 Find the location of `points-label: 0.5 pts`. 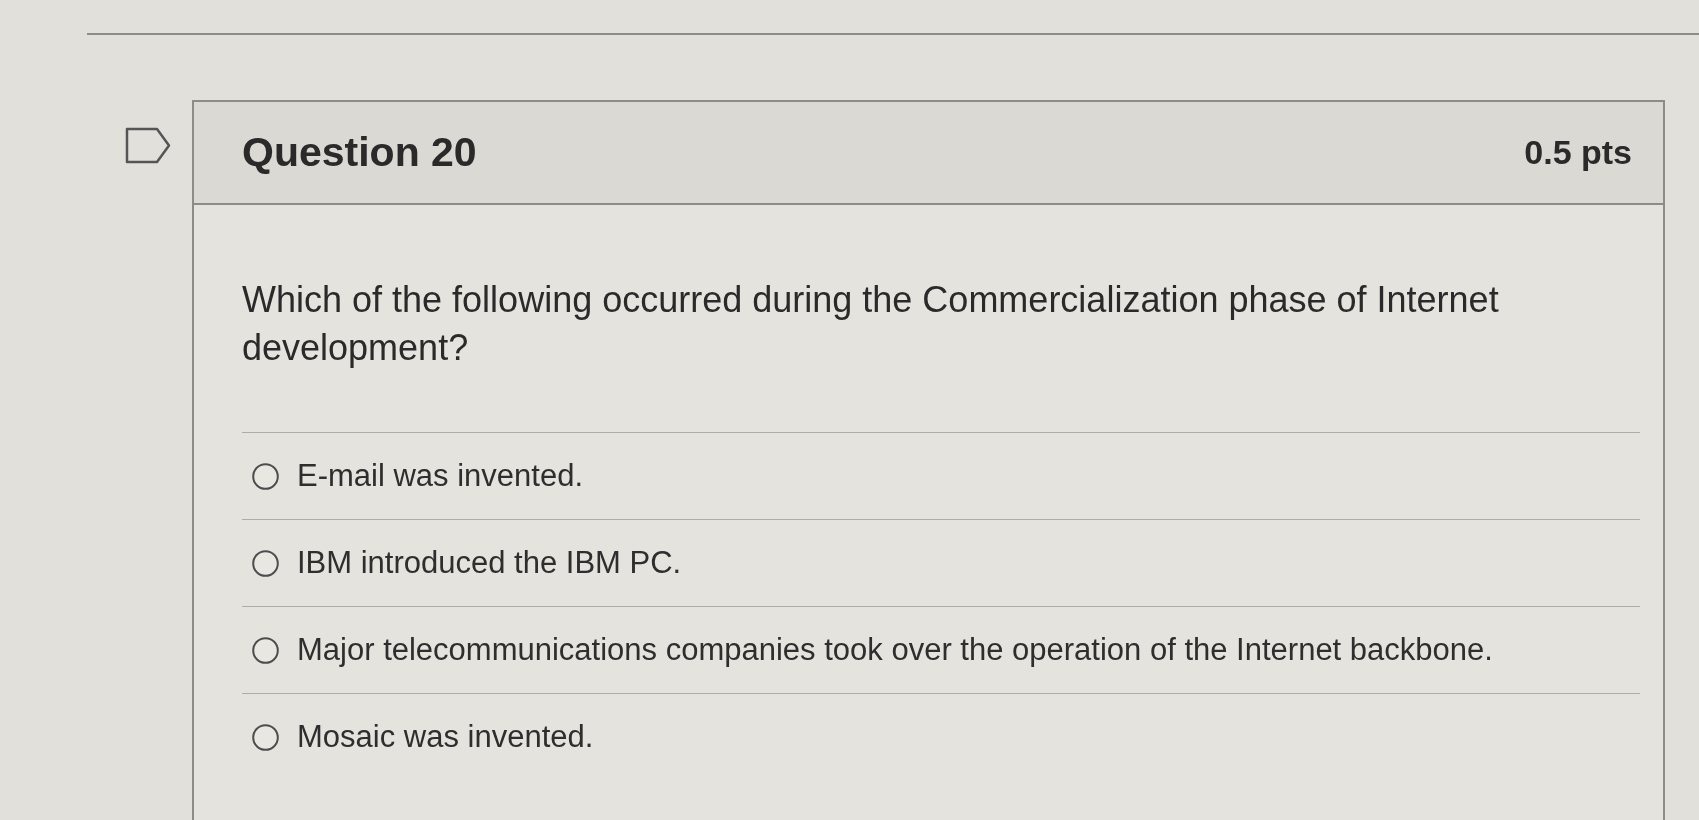

points-label: 0.5 pts is located at coordinates (1578, 152).